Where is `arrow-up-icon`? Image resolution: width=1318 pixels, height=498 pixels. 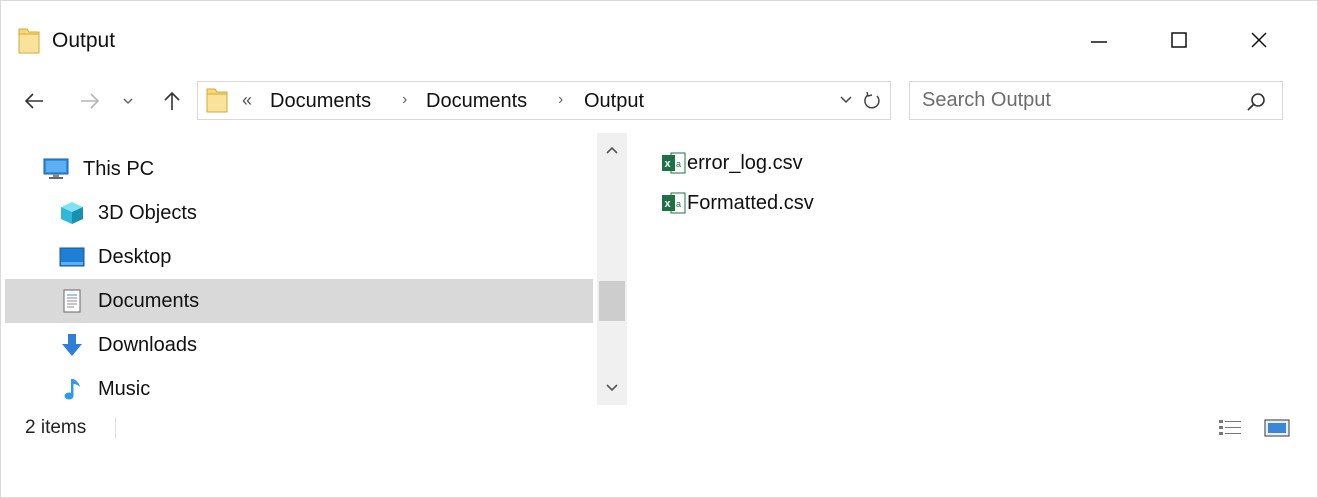
arrow-up-icon is located at coordinates (172, 100).